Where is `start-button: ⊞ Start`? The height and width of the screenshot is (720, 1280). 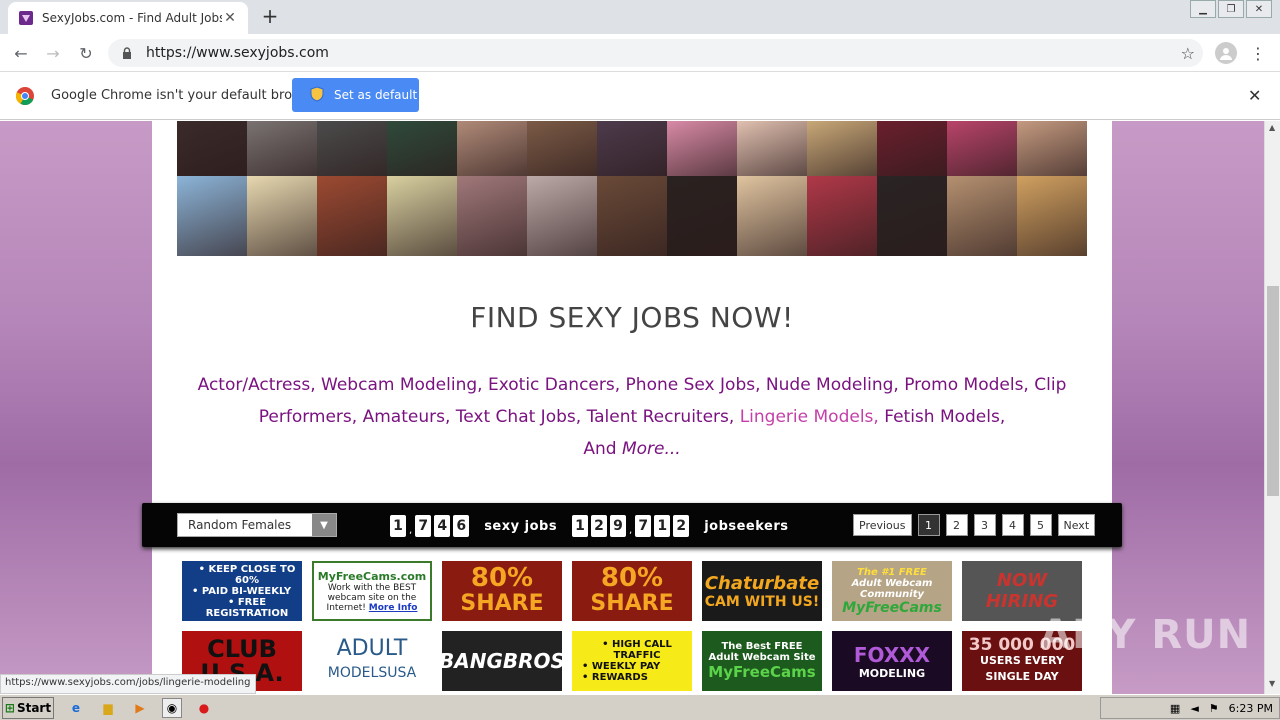
start-button: ⊞ Start is located at coordinates (28, 707).